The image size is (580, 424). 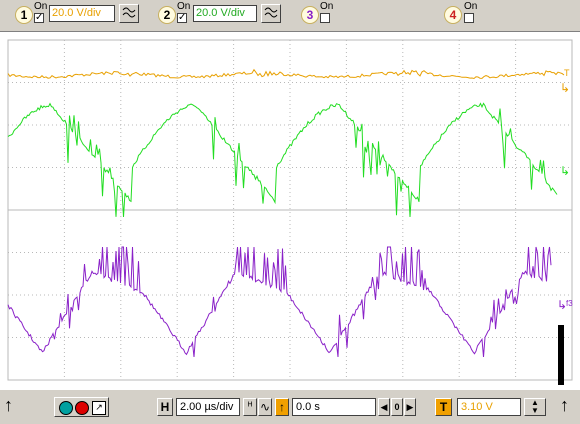 What do you see at coordinates (397, 407) in the screenshot?
I see `position-reset-icon: 0` at bounding box center [397, 407].